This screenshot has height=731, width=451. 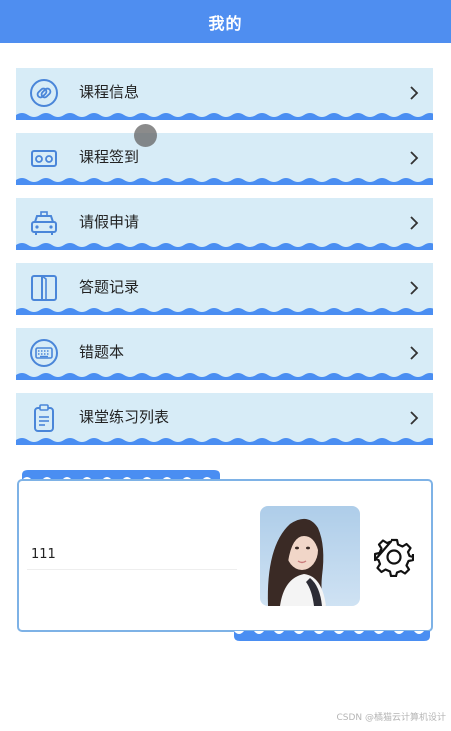 I want to click on menu-item-course-info: 课程信息, so click(x=224, y=94).